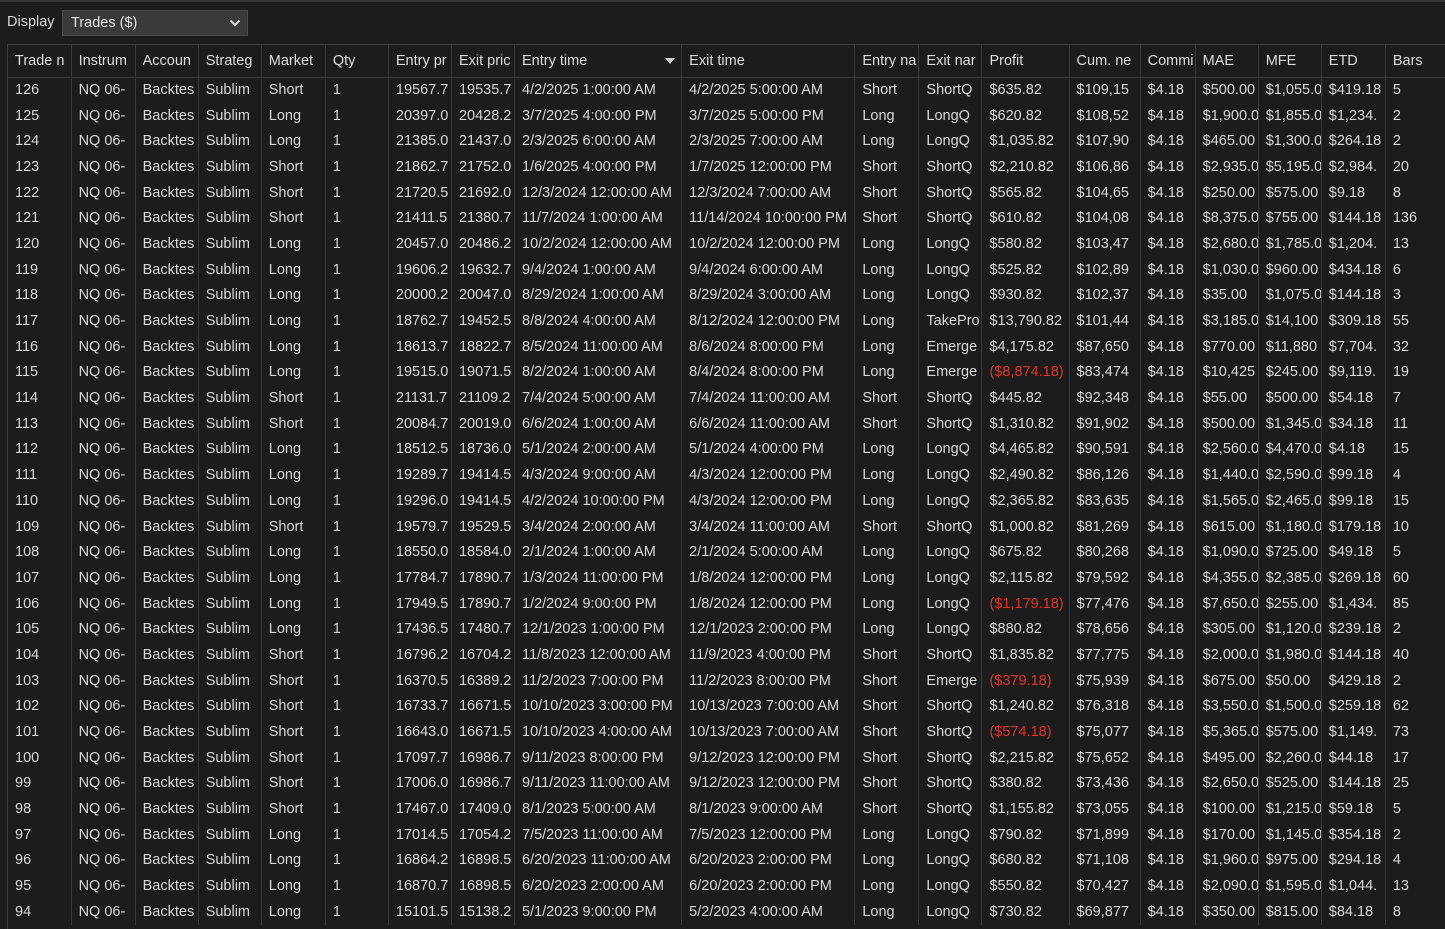  What do you see at coordinates (293, 61) in the screenshot?
I see `column-header: Market` at bounding box center [293, 61].